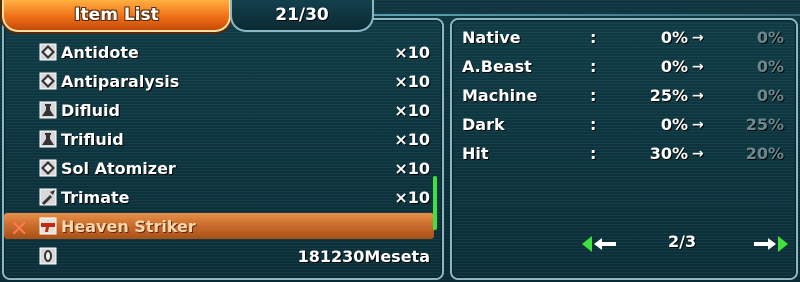 This screenshot has width=800, height=282. I want to click on tab-item-list: Item List, so click(116, 16).